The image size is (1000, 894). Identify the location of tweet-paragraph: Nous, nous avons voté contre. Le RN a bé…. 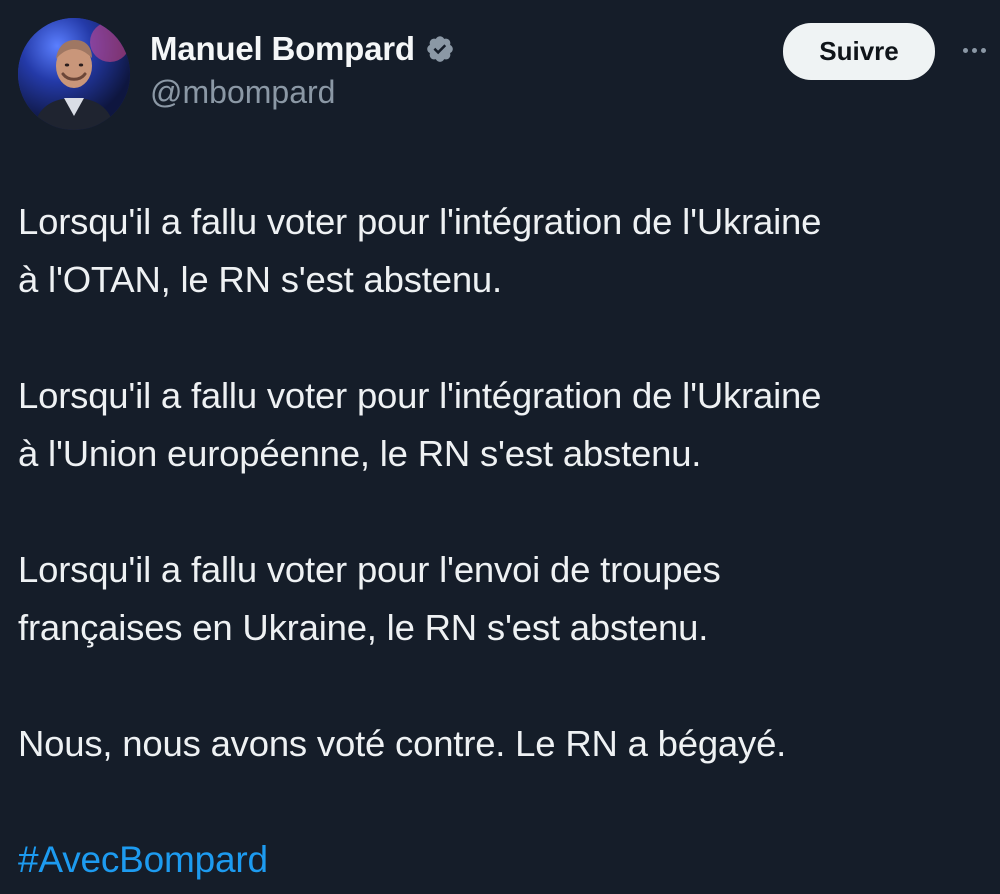
(402, 743).